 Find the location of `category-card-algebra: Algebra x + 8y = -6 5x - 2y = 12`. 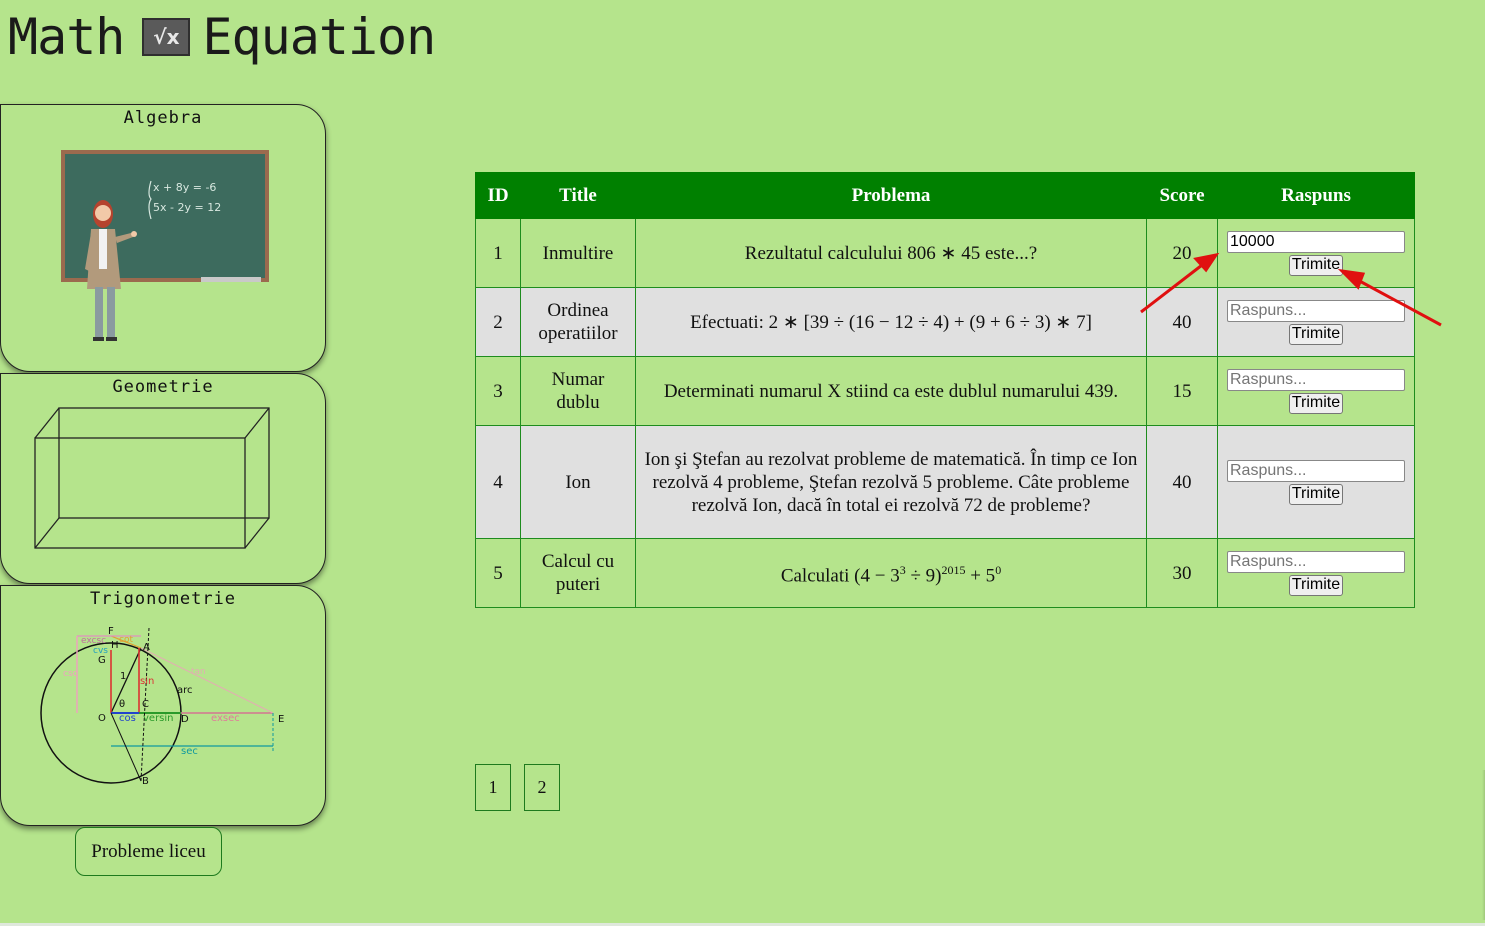

category-card-algebra: Algebra x + 8y = -6 5x - 2y = 12 is located at coordinates (163, 238).